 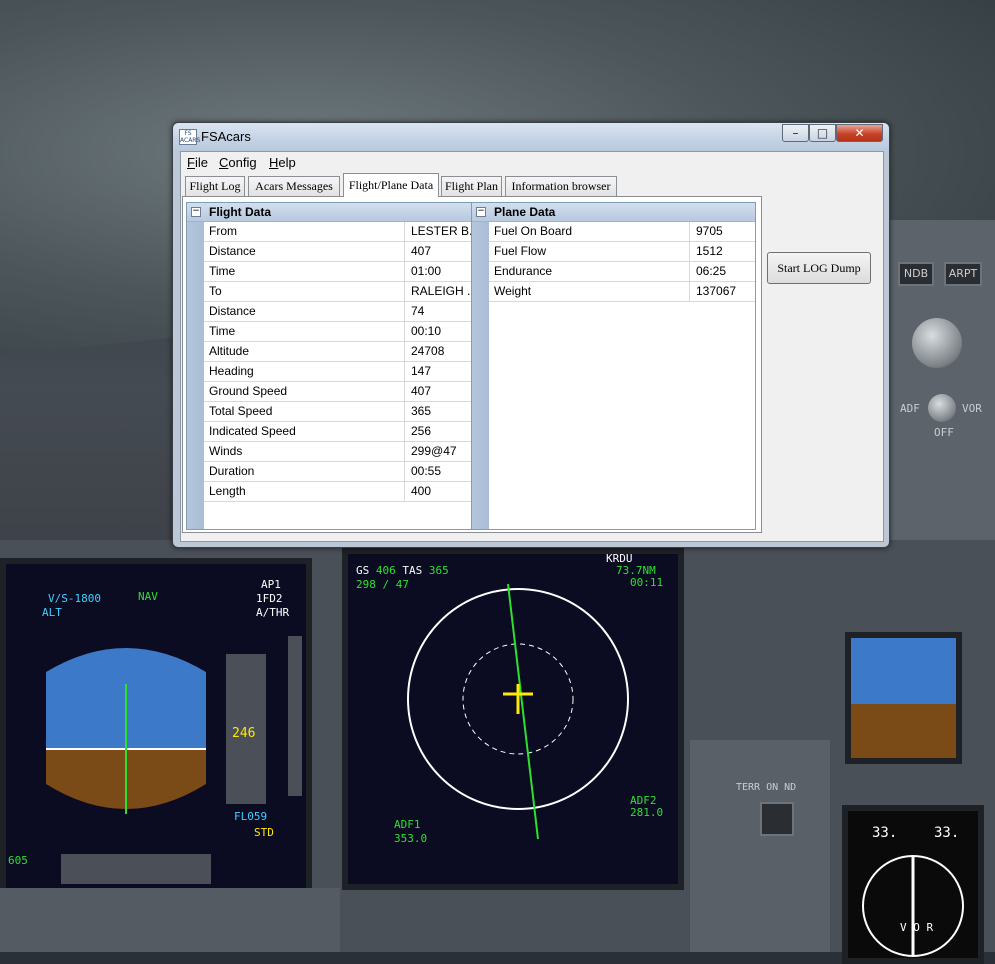 What do you see at coordinates (189, 137) in the screenshot?
I see `app-icon: FS ACARS` at bounding box center [189, 137].